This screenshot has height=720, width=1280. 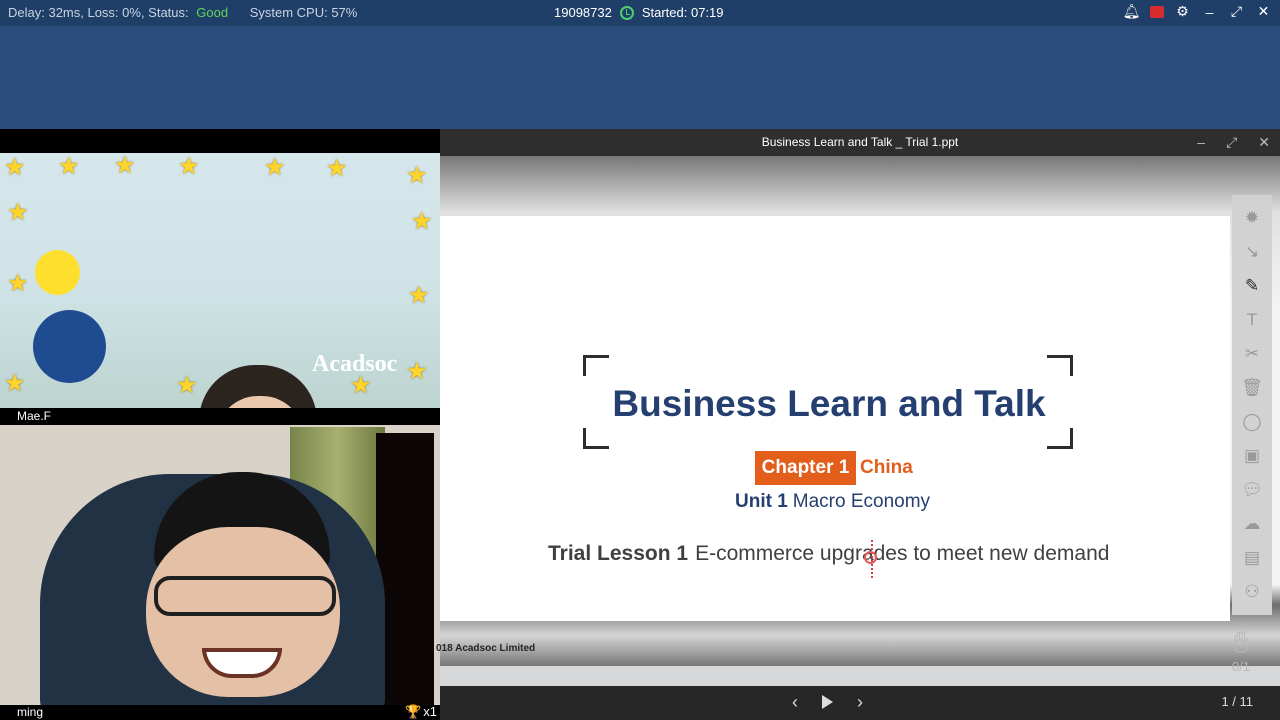 I want to click on delay-loss-status: Delay: 32ms, Loss: 0%, Status:, so click(x=98, y=12).